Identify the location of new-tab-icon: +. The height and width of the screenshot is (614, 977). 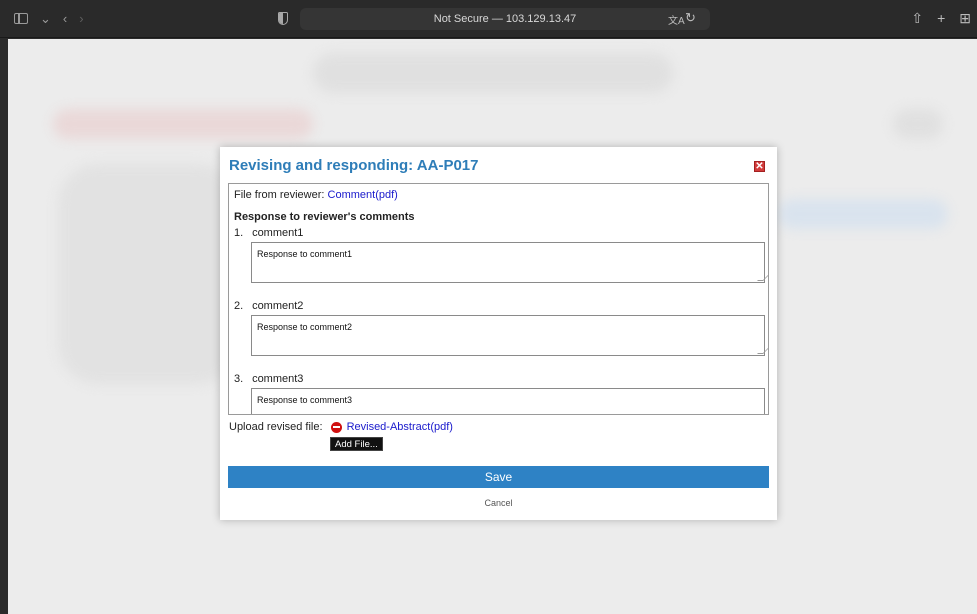
(941, 18).